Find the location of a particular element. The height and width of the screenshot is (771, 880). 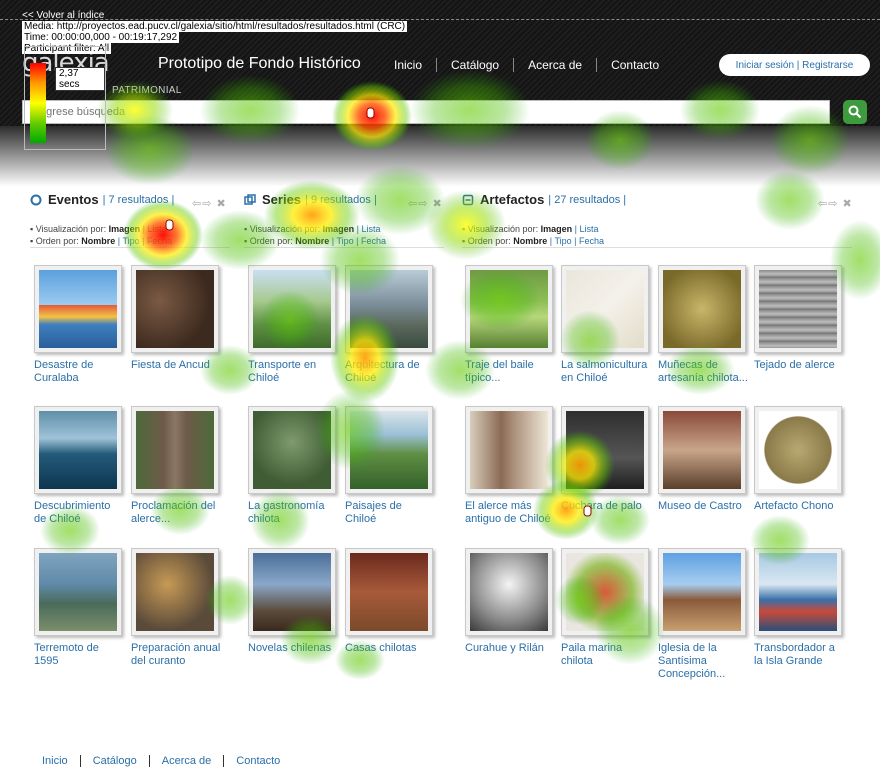

result-item: Arquitectura de Chiloé is located at coordinates (390, 325).